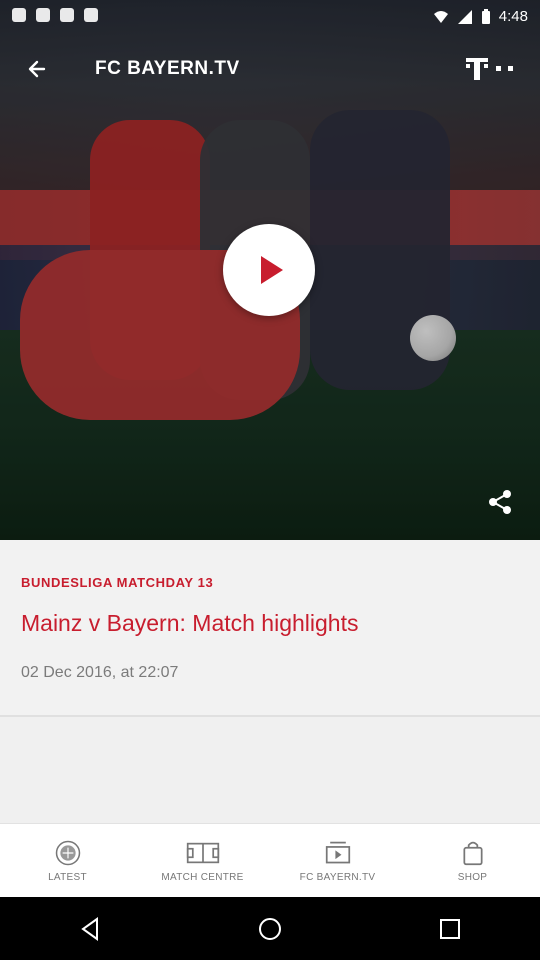 This screenshot has width=540, height=960. Describe the element at coordinates (337, 877) in the screenshot. I see `nav-label-fc-bayern-tv: FC BAYERN.TV` at that location.